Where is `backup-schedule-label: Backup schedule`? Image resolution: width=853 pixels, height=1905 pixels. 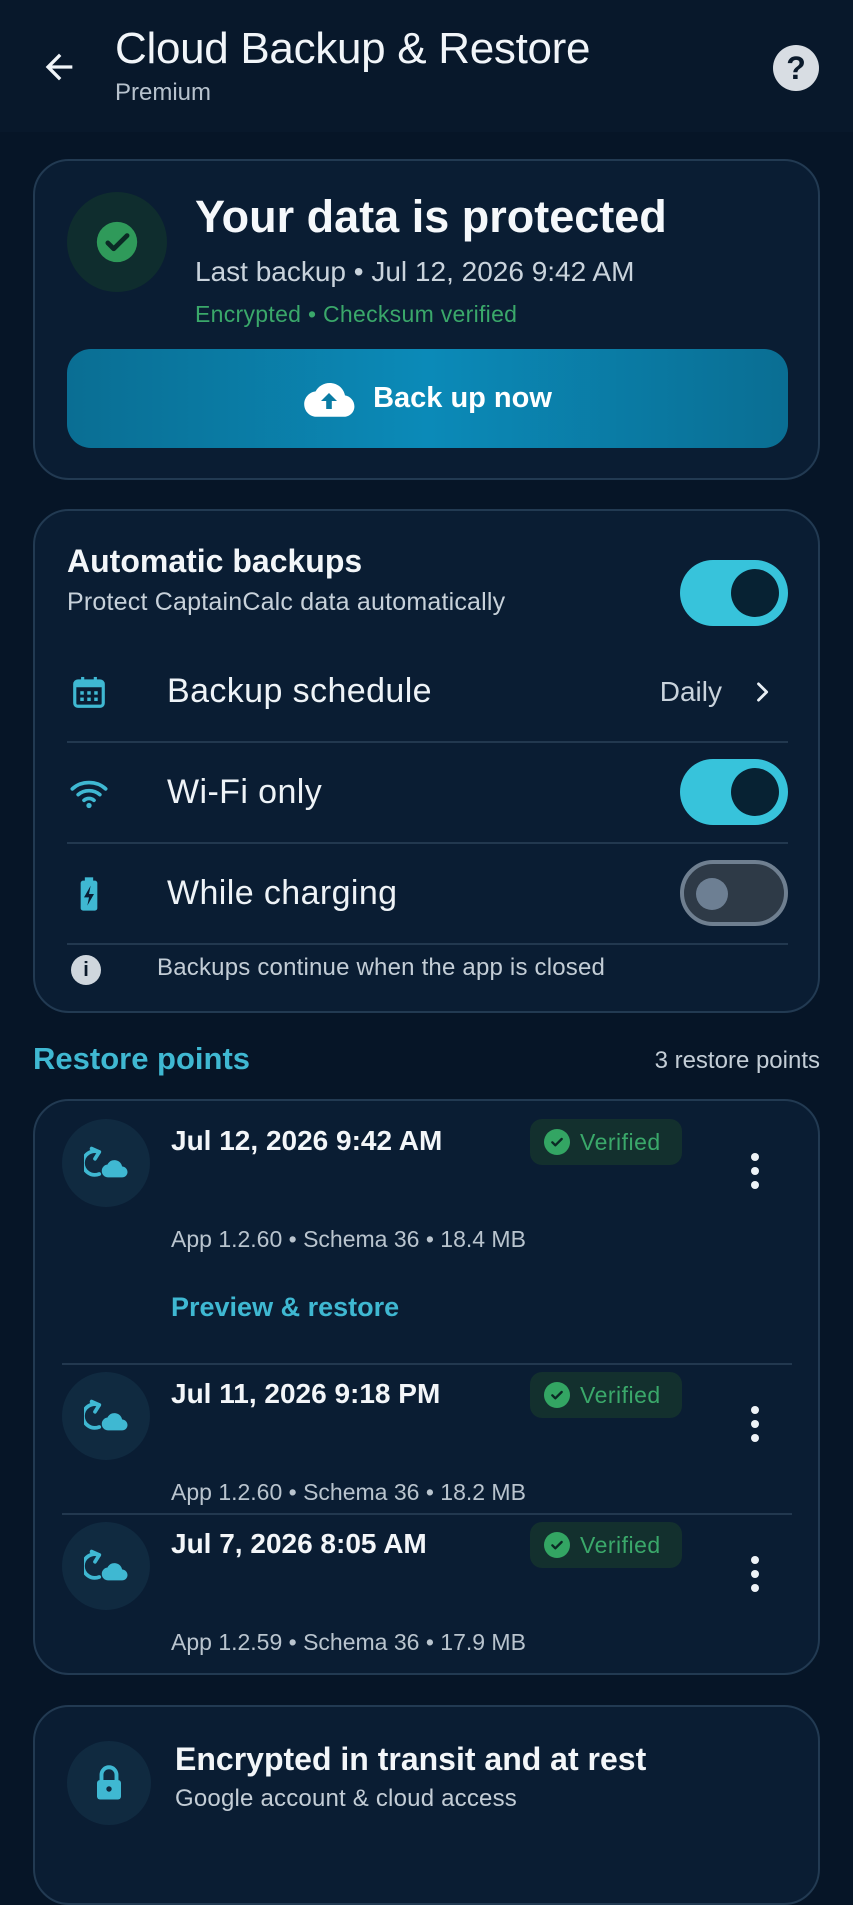 backup-schedule-label: Backup schedule is located at coordinates (299, 691).